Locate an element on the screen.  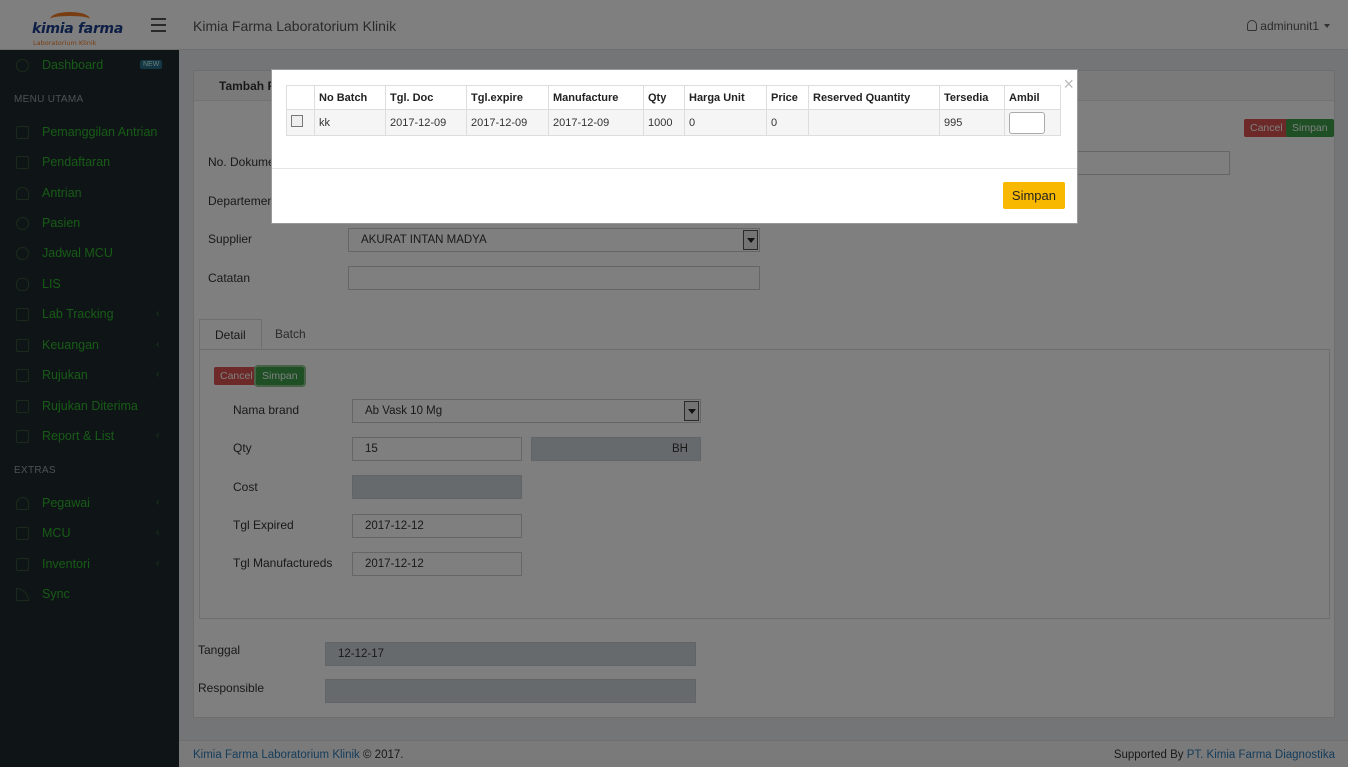
row-checkbox is located at coordinates (297, 121).